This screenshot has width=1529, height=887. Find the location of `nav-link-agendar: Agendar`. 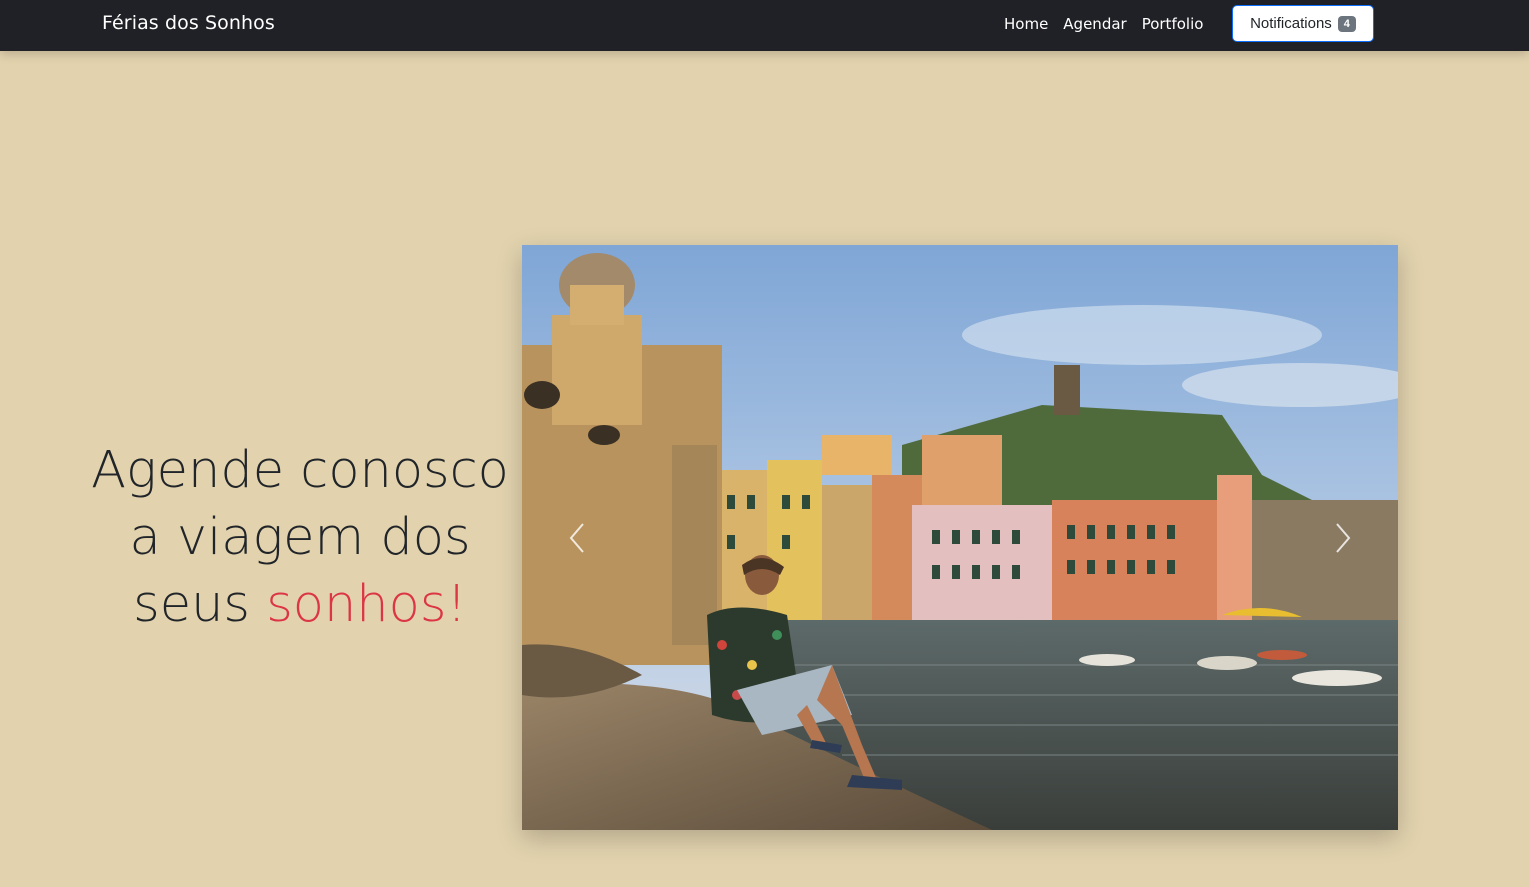

nav-link-agendar: Agendar is located at coordinates (1094, 24).